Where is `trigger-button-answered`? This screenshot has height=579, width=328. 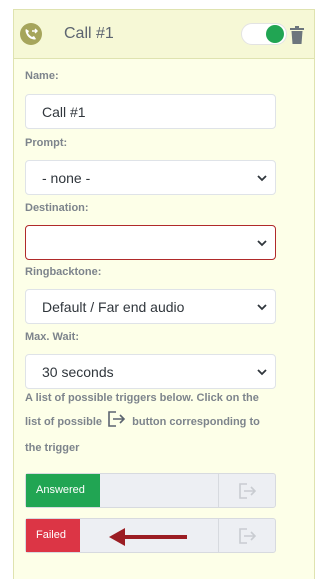 trigger-button-answered is located at coordinates (246, 490).